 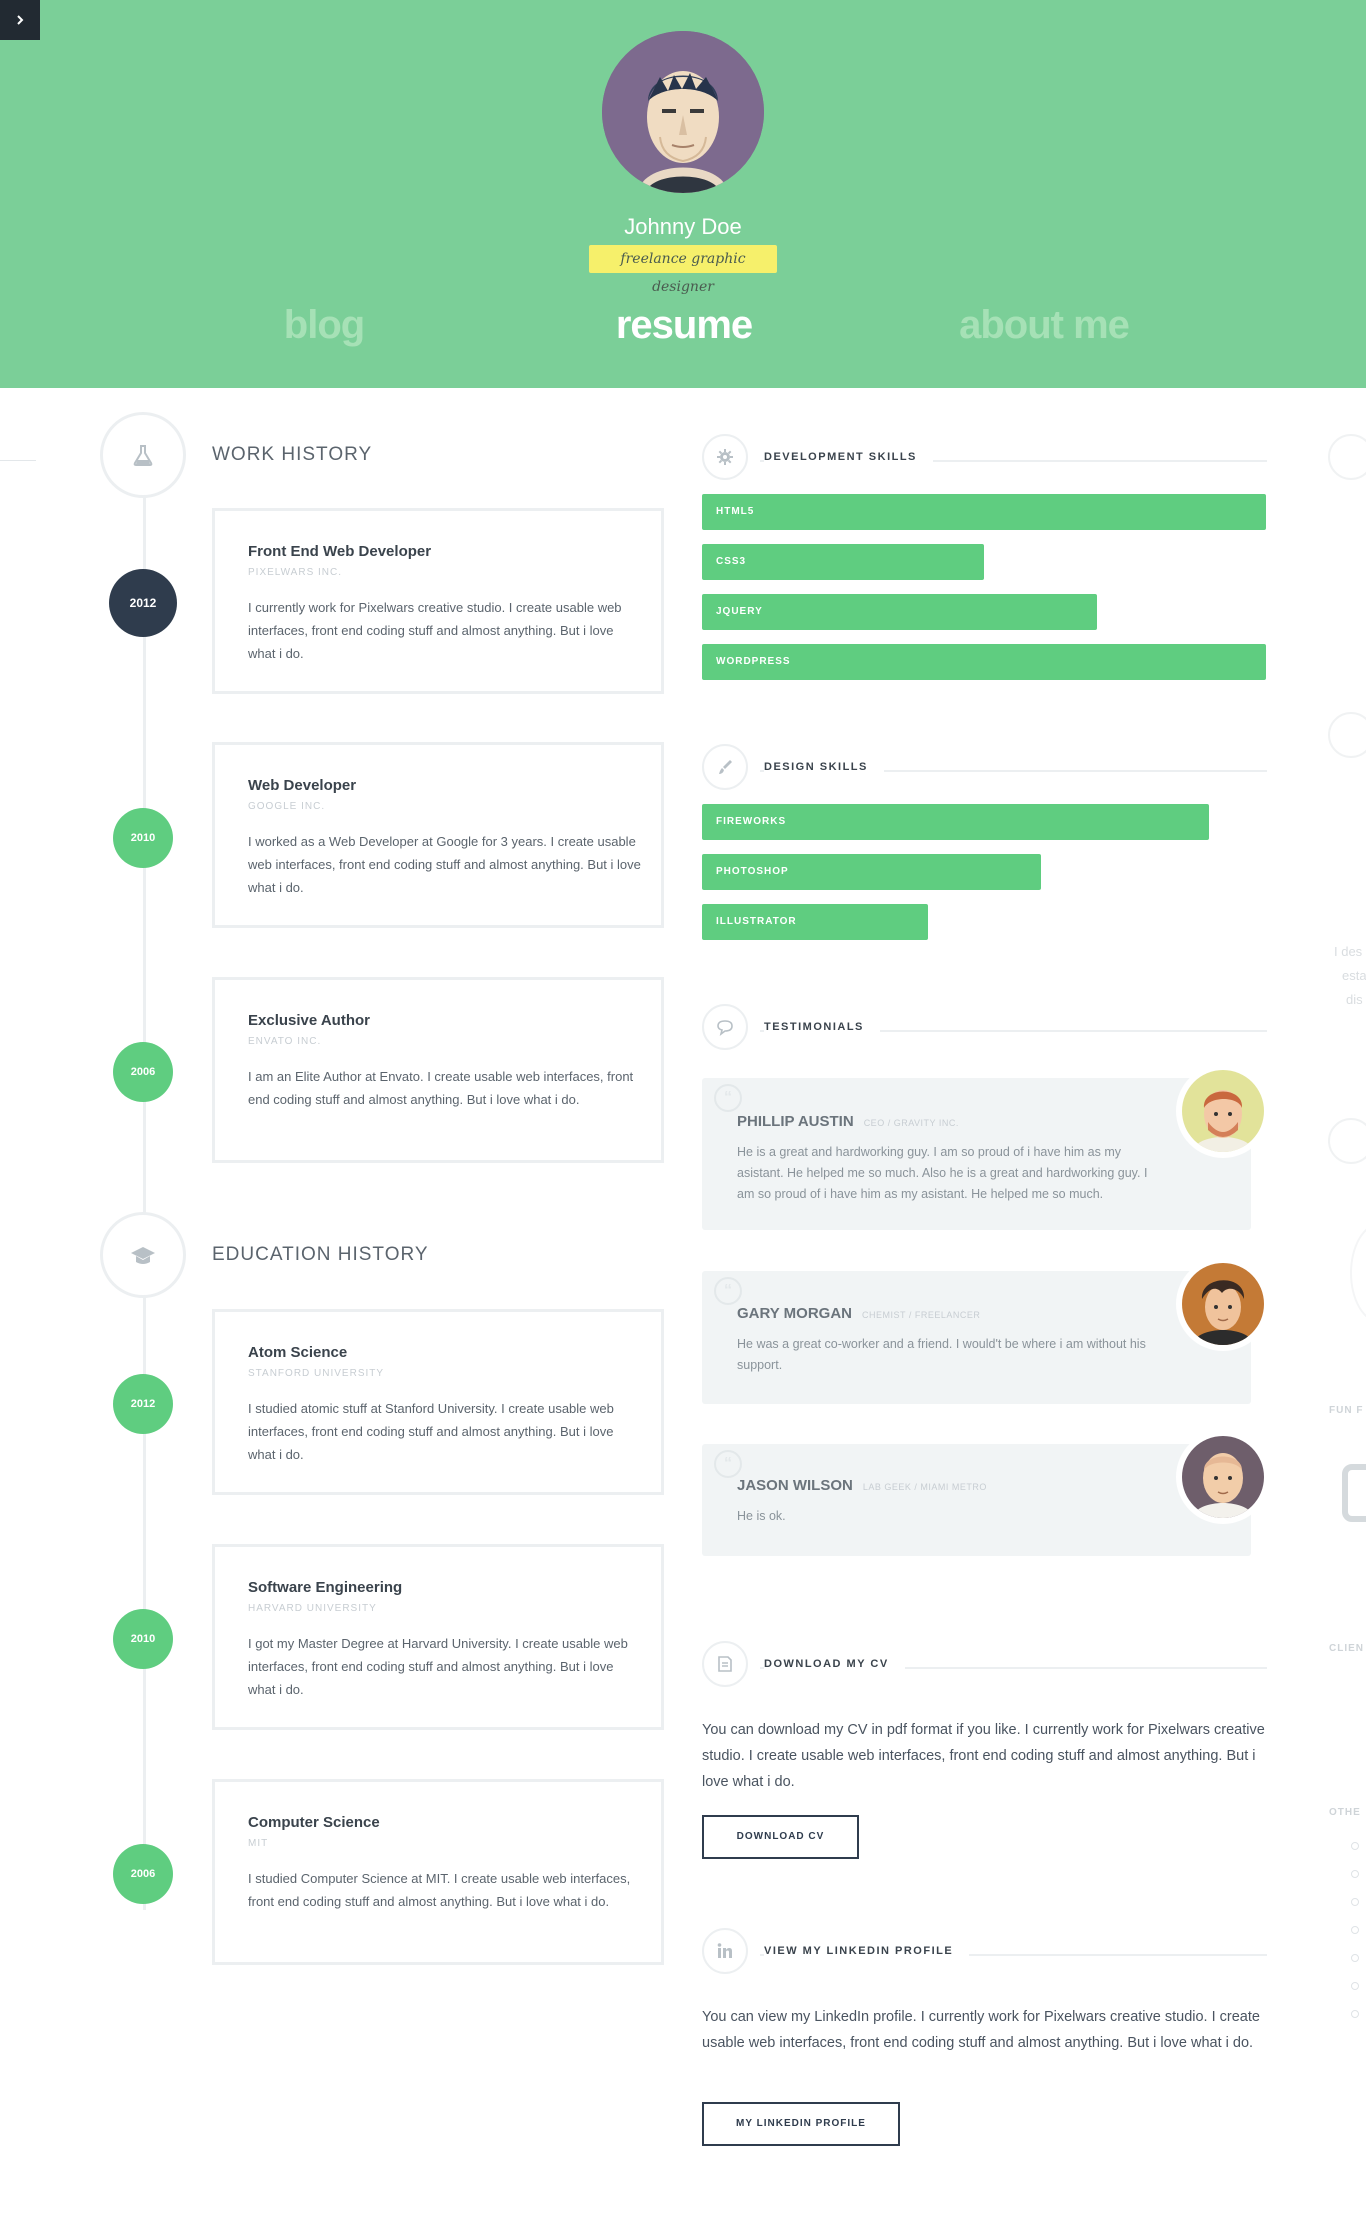 I want to click on development-skills-title: DEVELOPMENT SKILLS, so click(x=848, y=457).